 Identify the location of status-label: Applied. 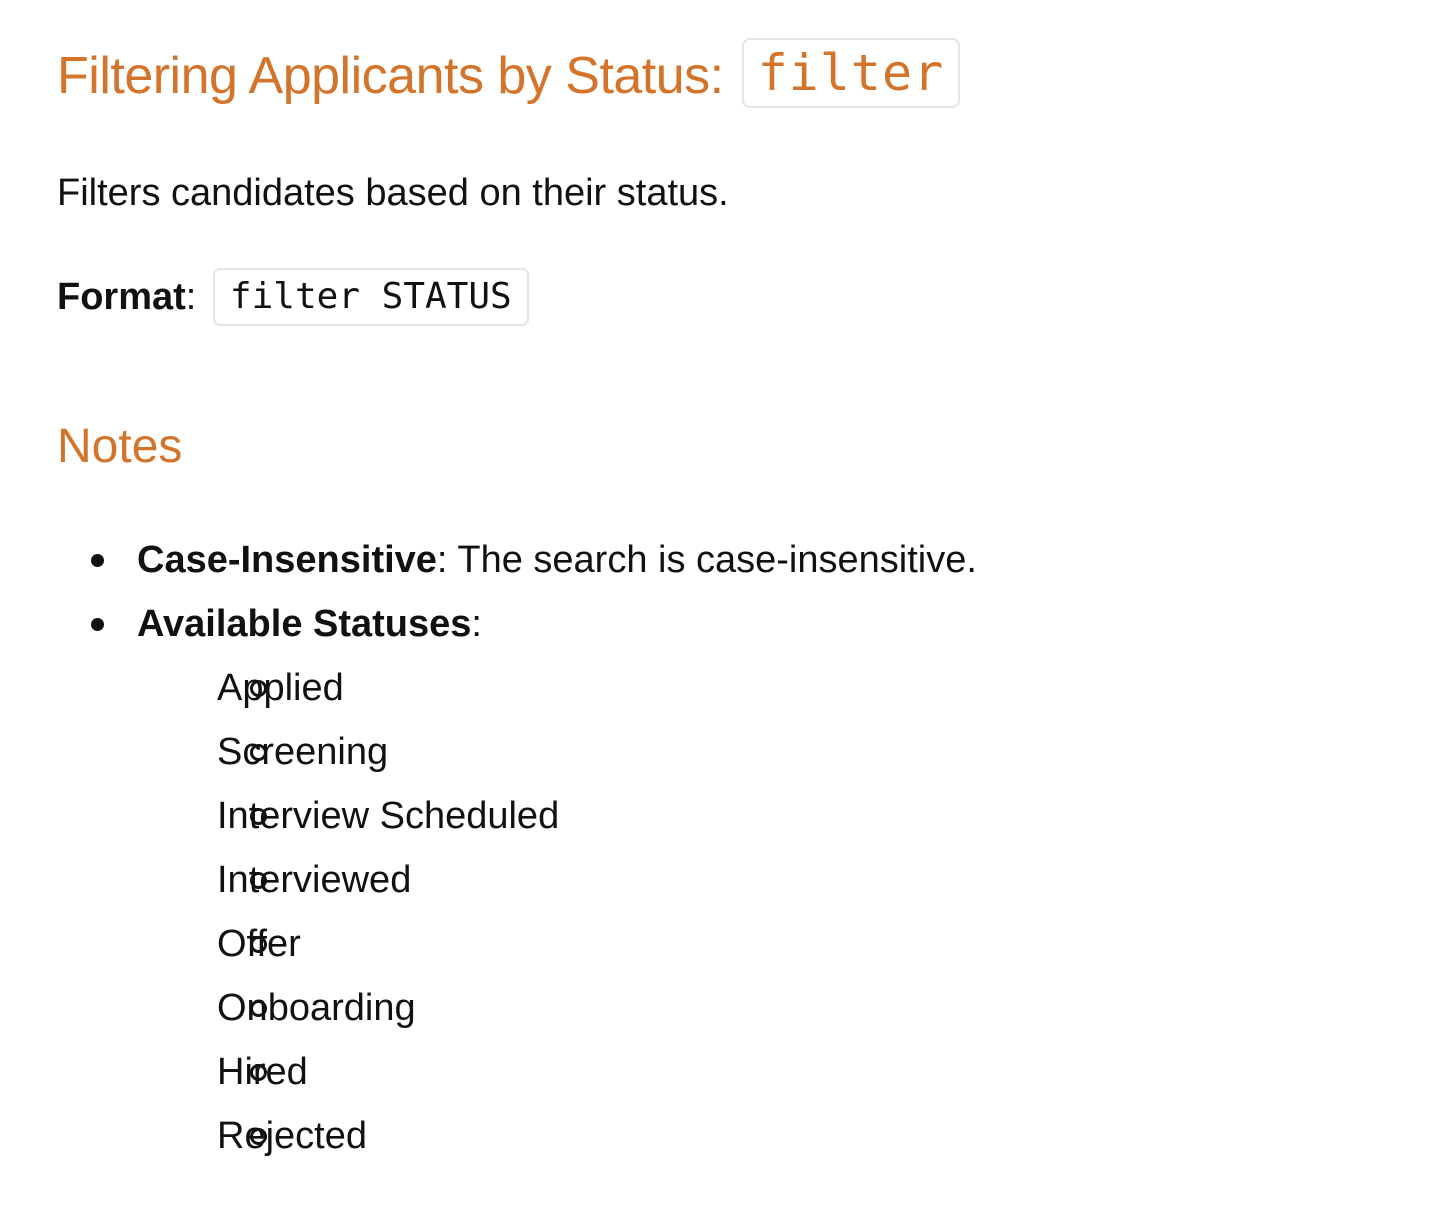
(280, 688).